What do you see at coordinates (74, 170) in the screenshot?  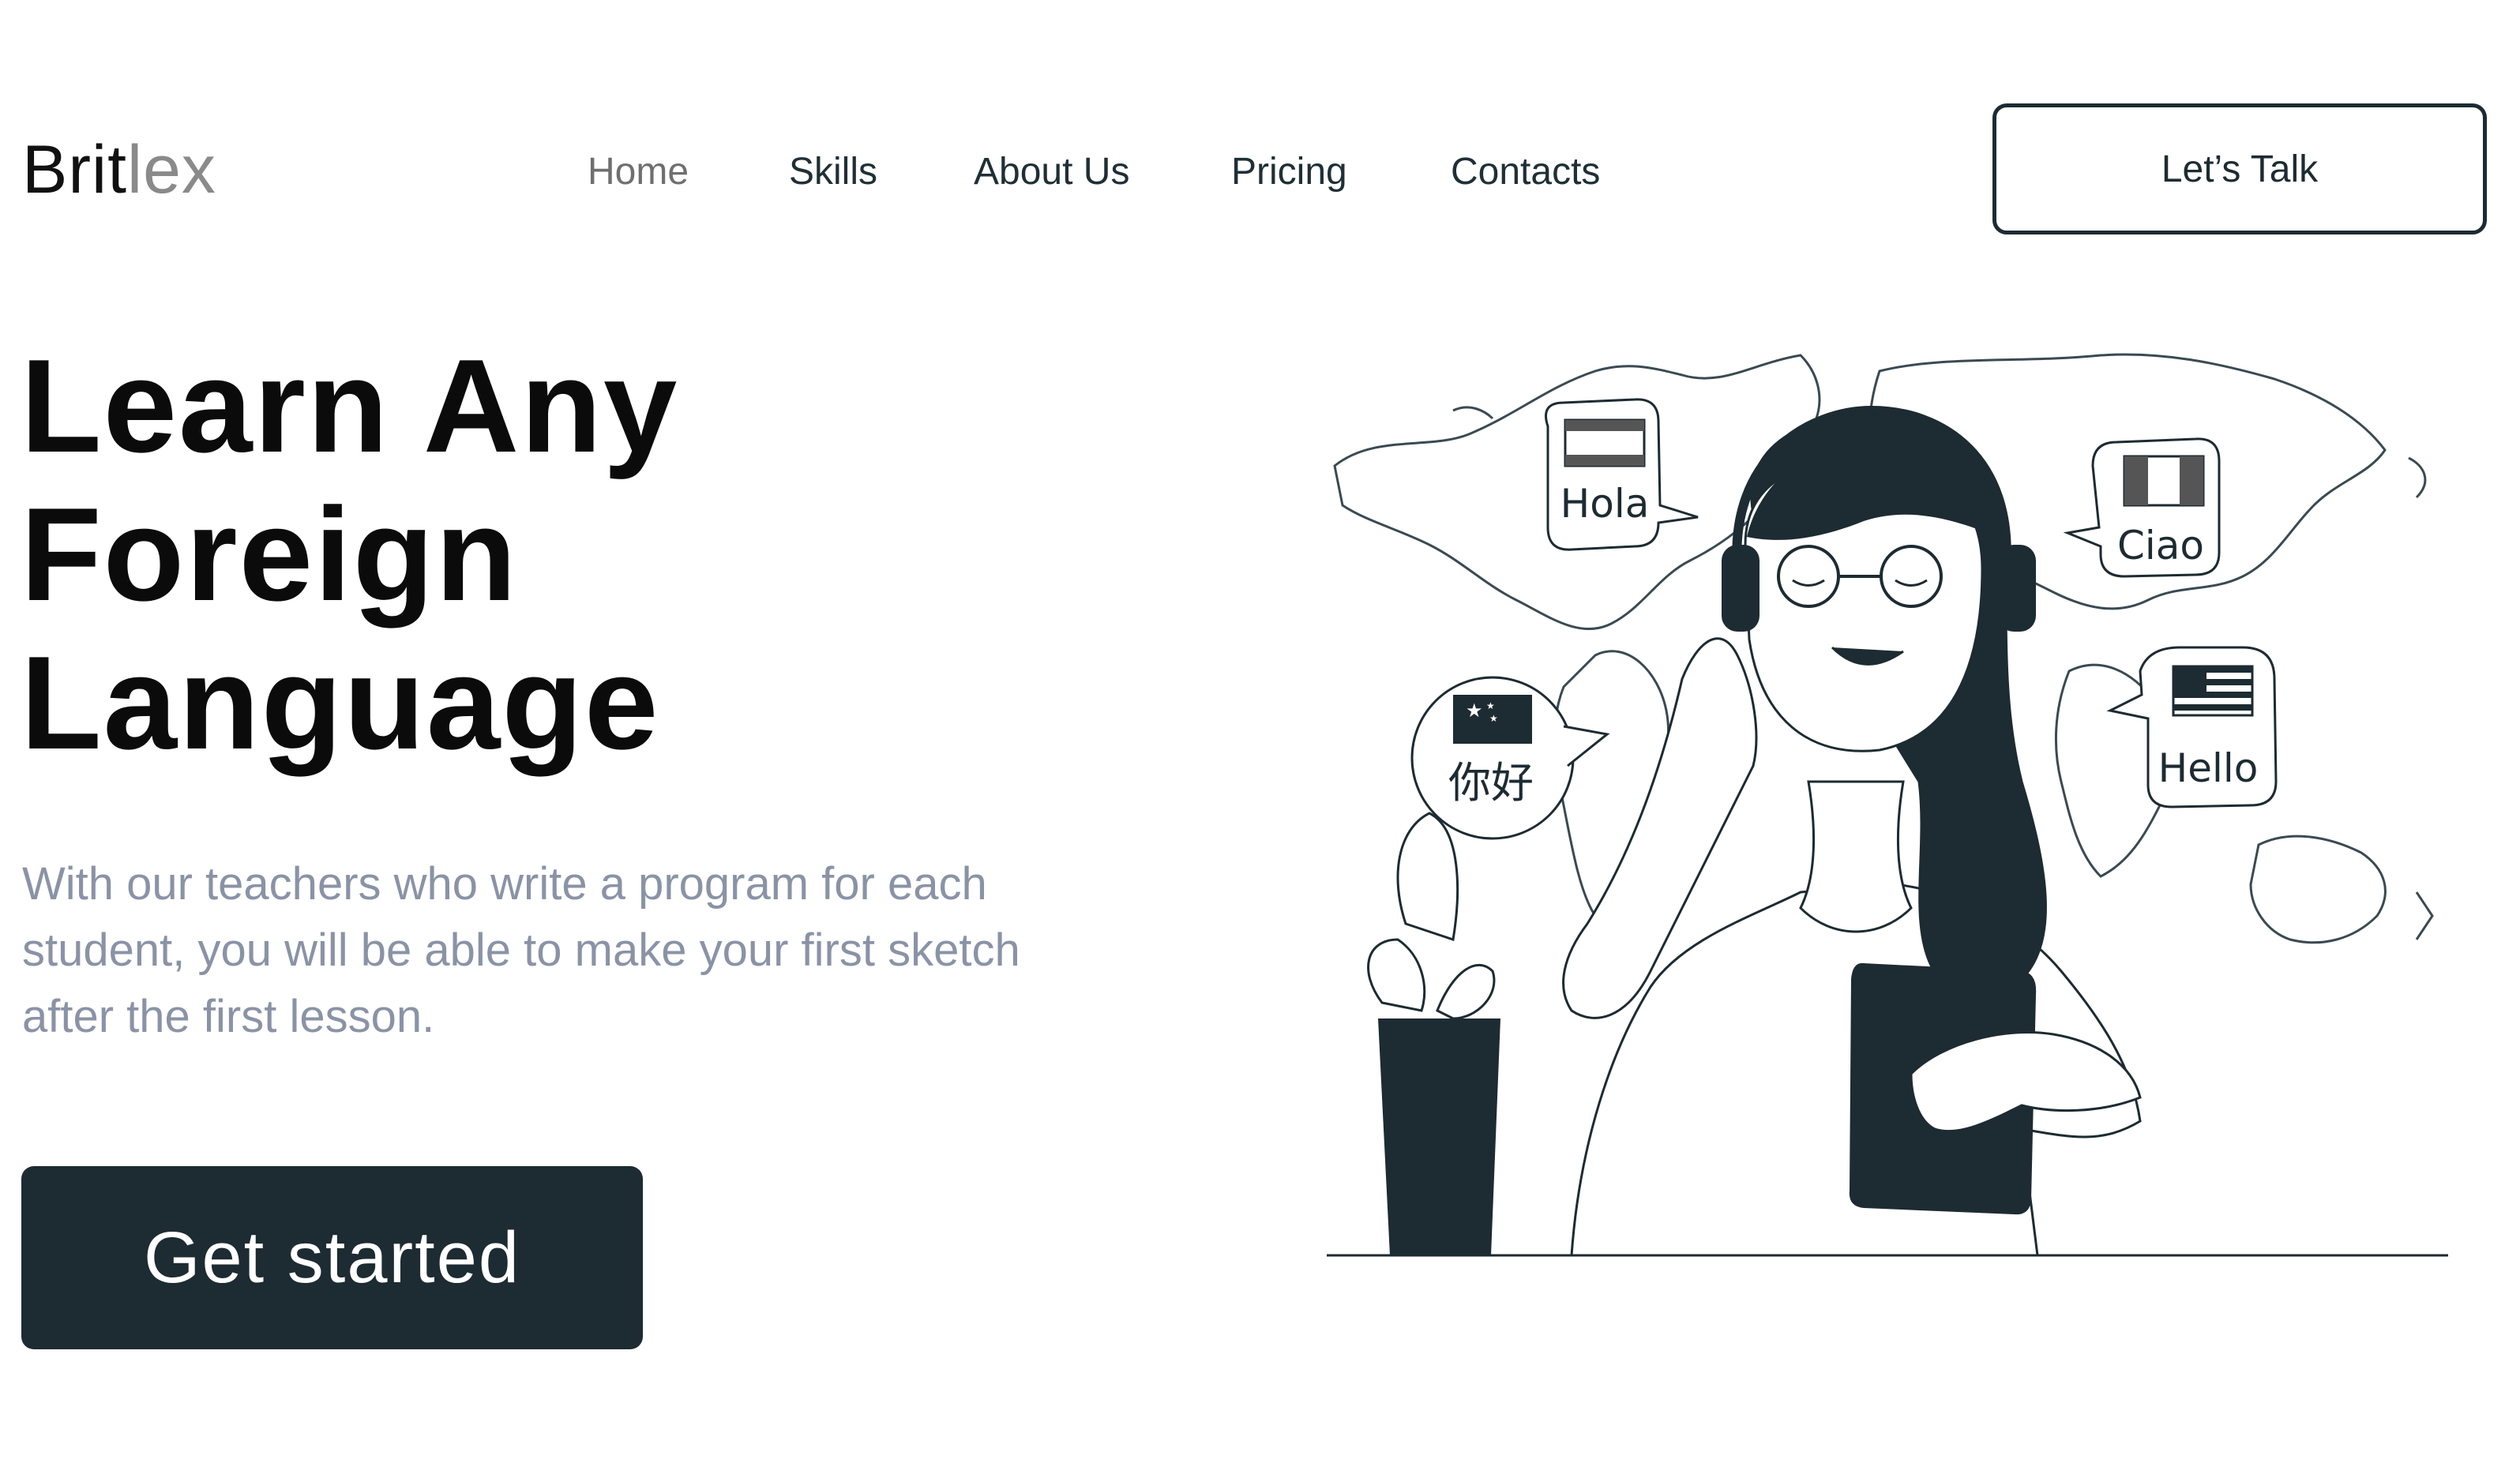 I see `logo-part-1: Brit` at bounding box center [74, 170].